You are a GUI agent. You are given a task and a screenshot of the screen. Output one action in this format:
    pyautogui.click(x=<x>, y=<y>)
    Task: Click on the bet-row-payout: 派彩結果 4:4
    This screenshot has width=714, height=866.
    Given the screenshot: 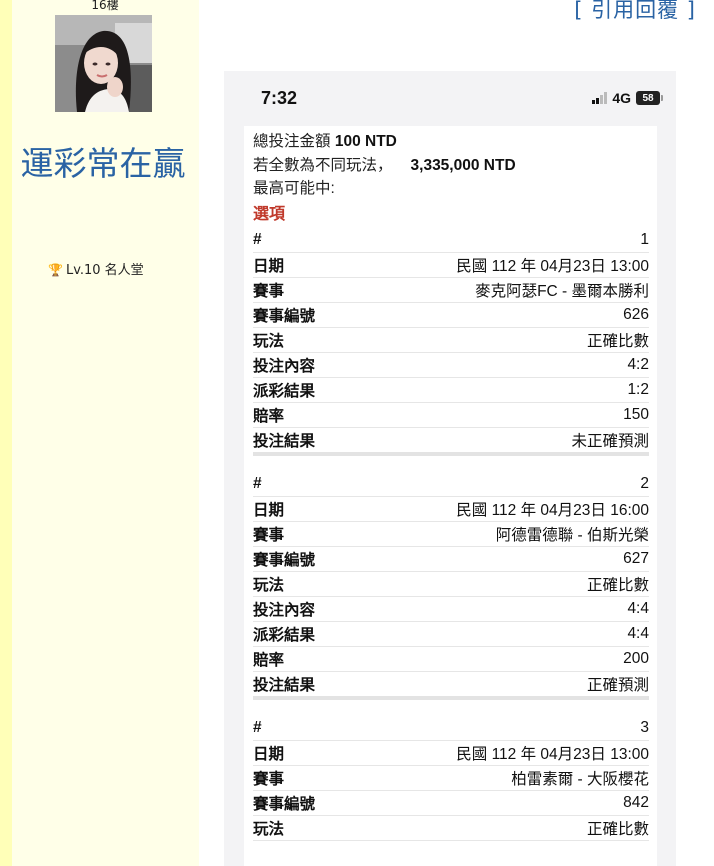 What is the action you would take?
    pyautogui.click(x=451, y=634)
    